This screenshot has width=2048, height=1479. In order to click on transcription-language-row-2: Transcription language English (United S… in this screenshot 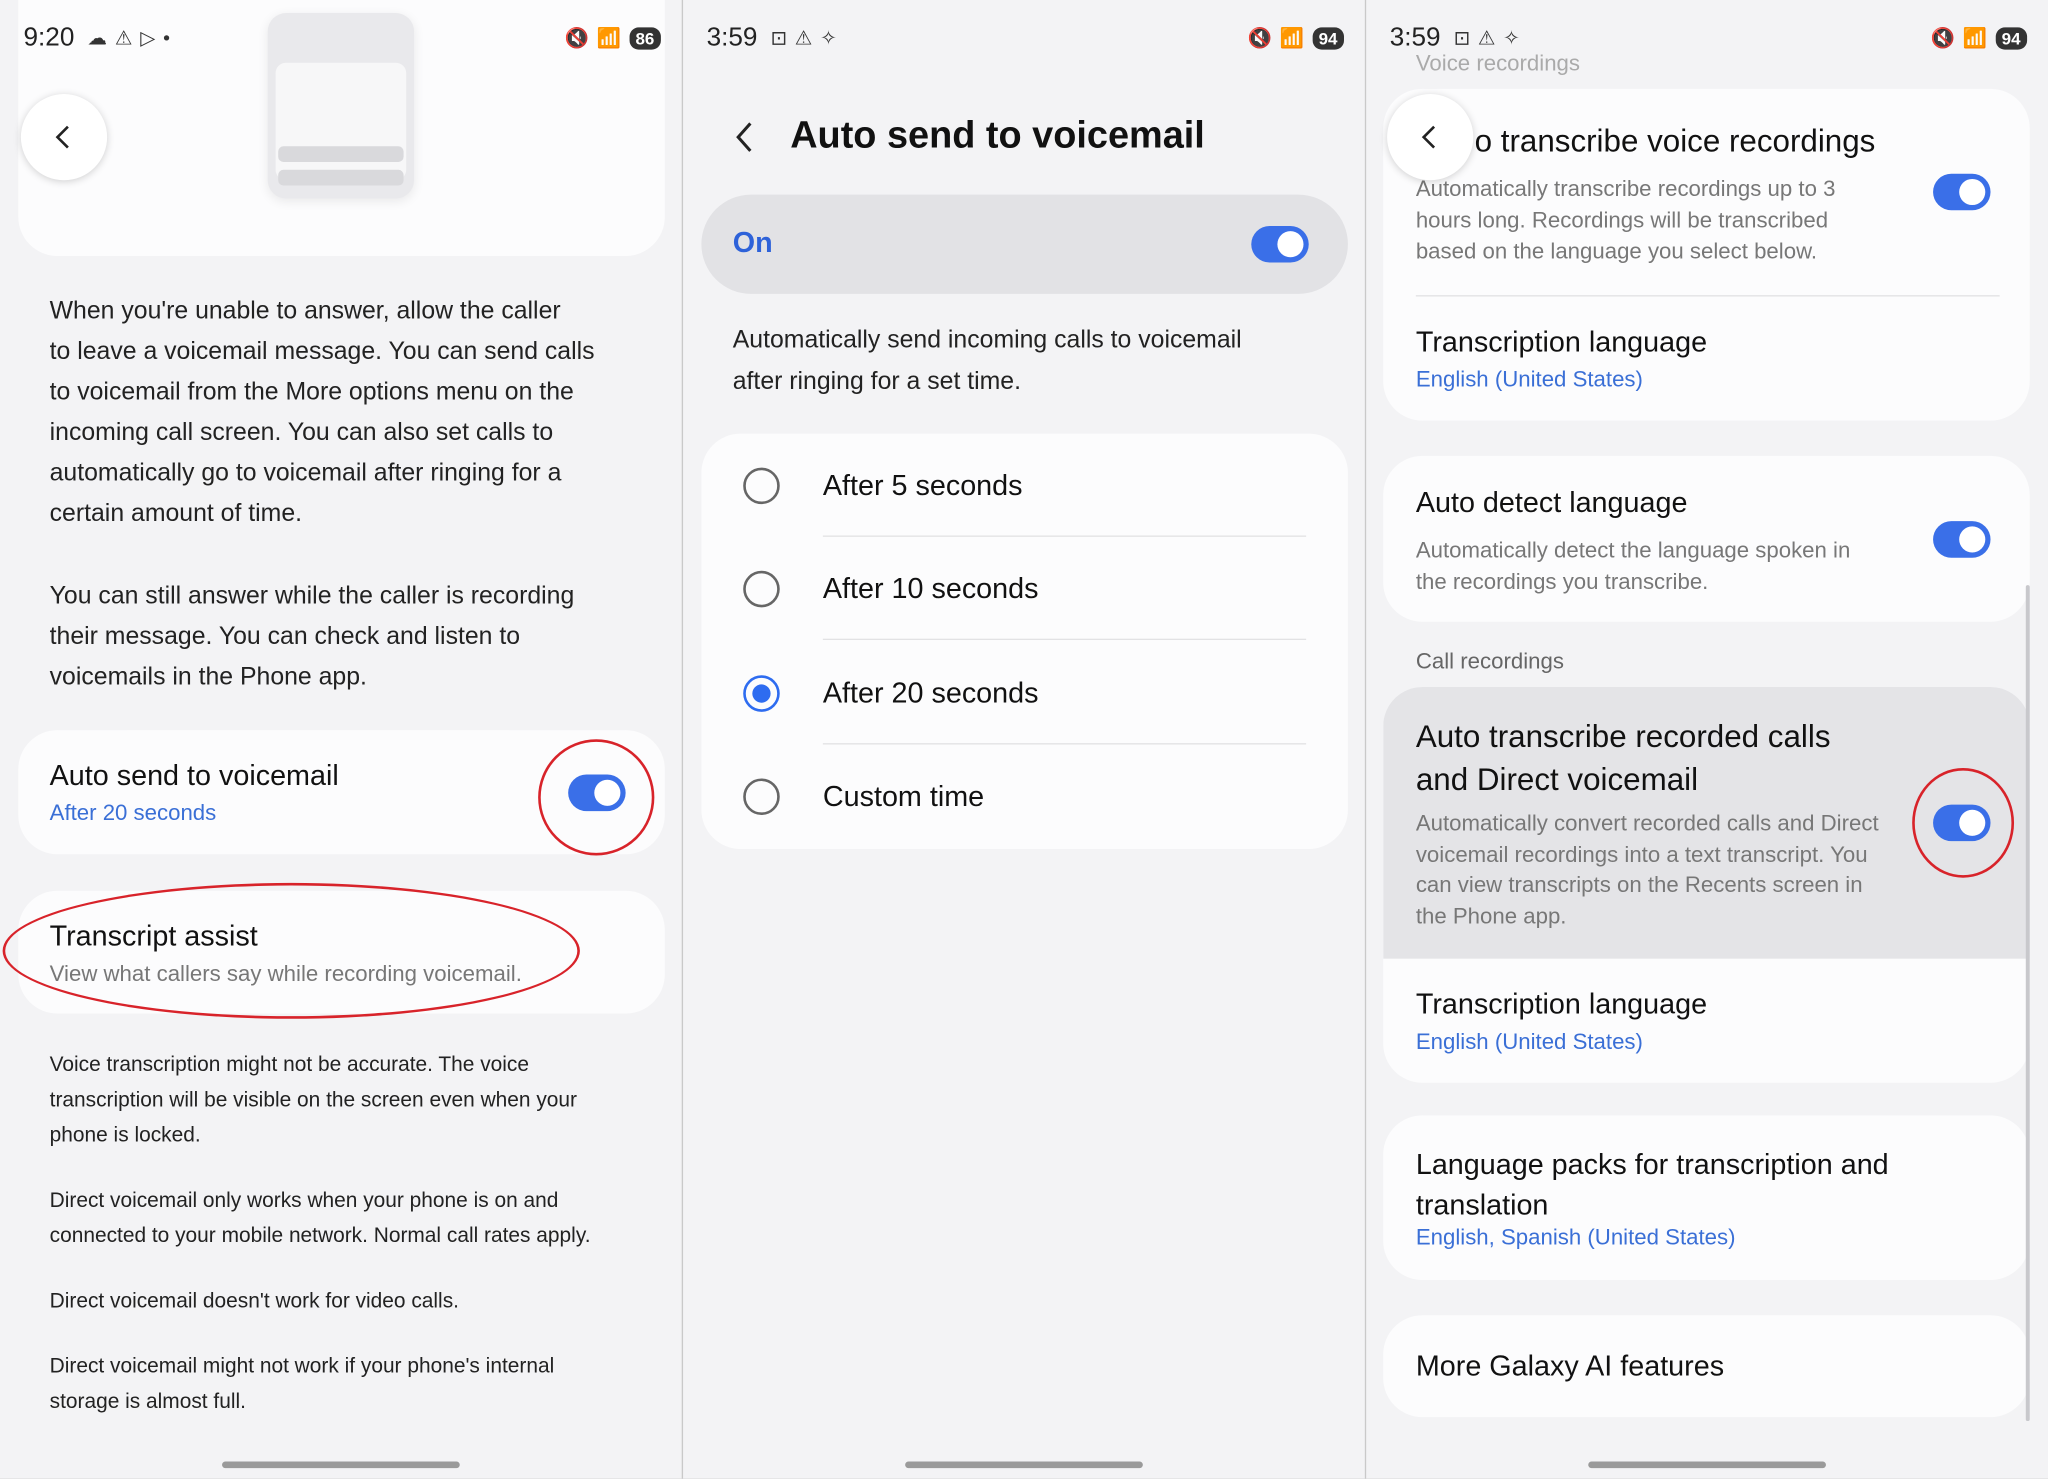, I will do `click(1706, 1021)`.